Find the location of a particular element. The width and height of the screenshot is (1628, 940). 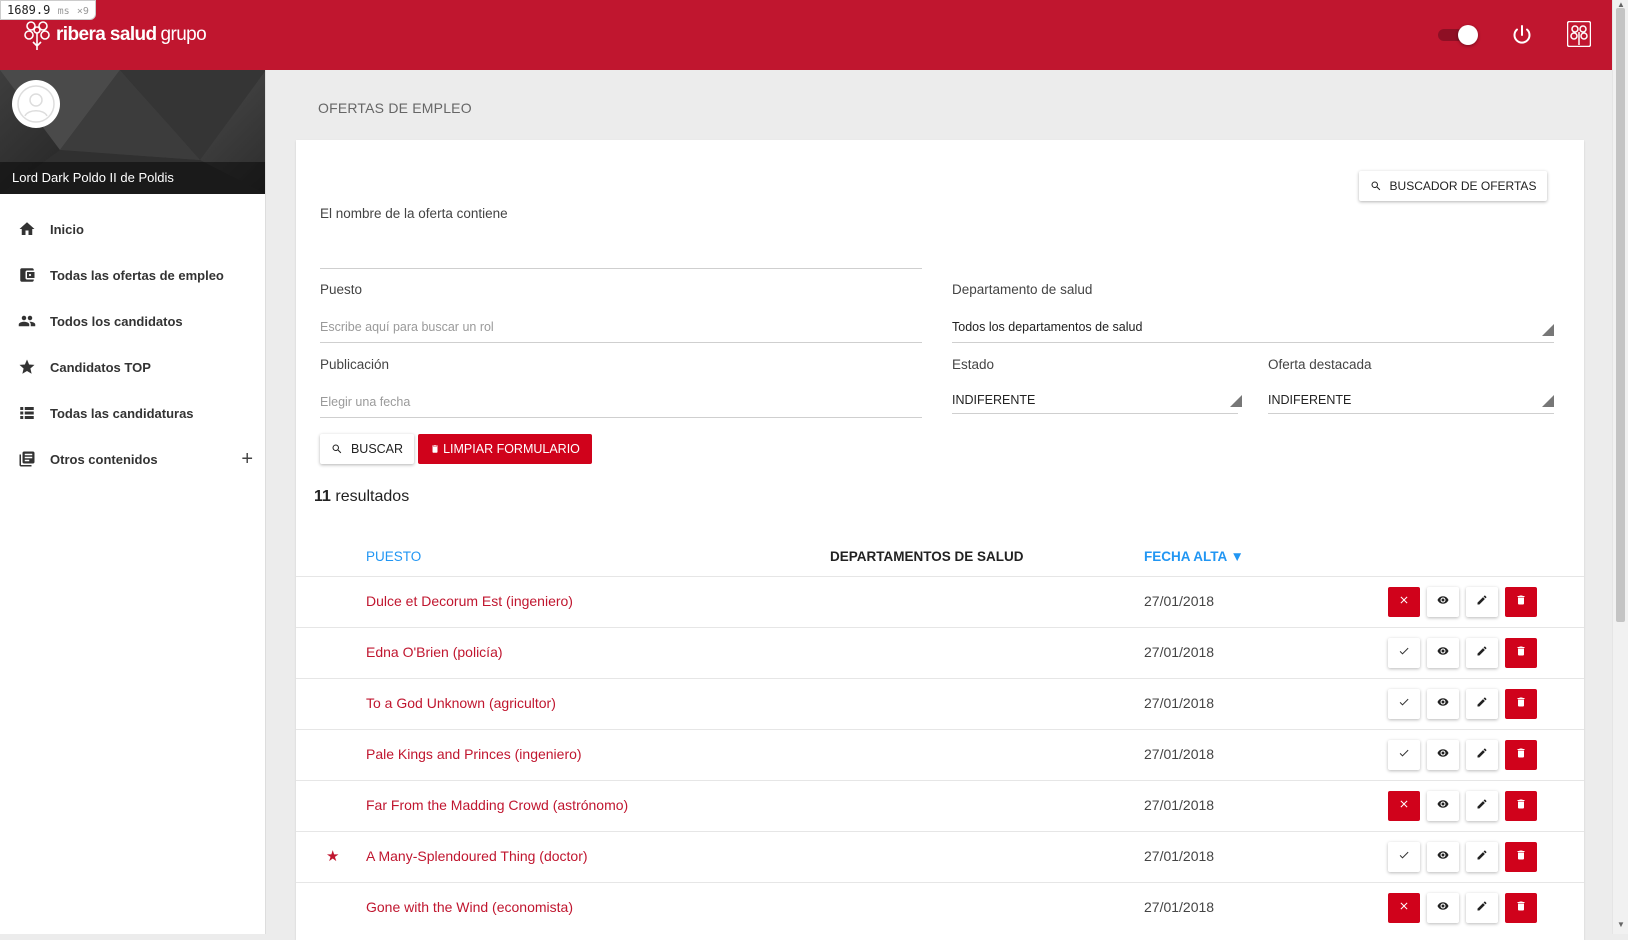

sidebar-item-ofertas: Todas las ofertas de empleo is located at coordinates (132, 275).